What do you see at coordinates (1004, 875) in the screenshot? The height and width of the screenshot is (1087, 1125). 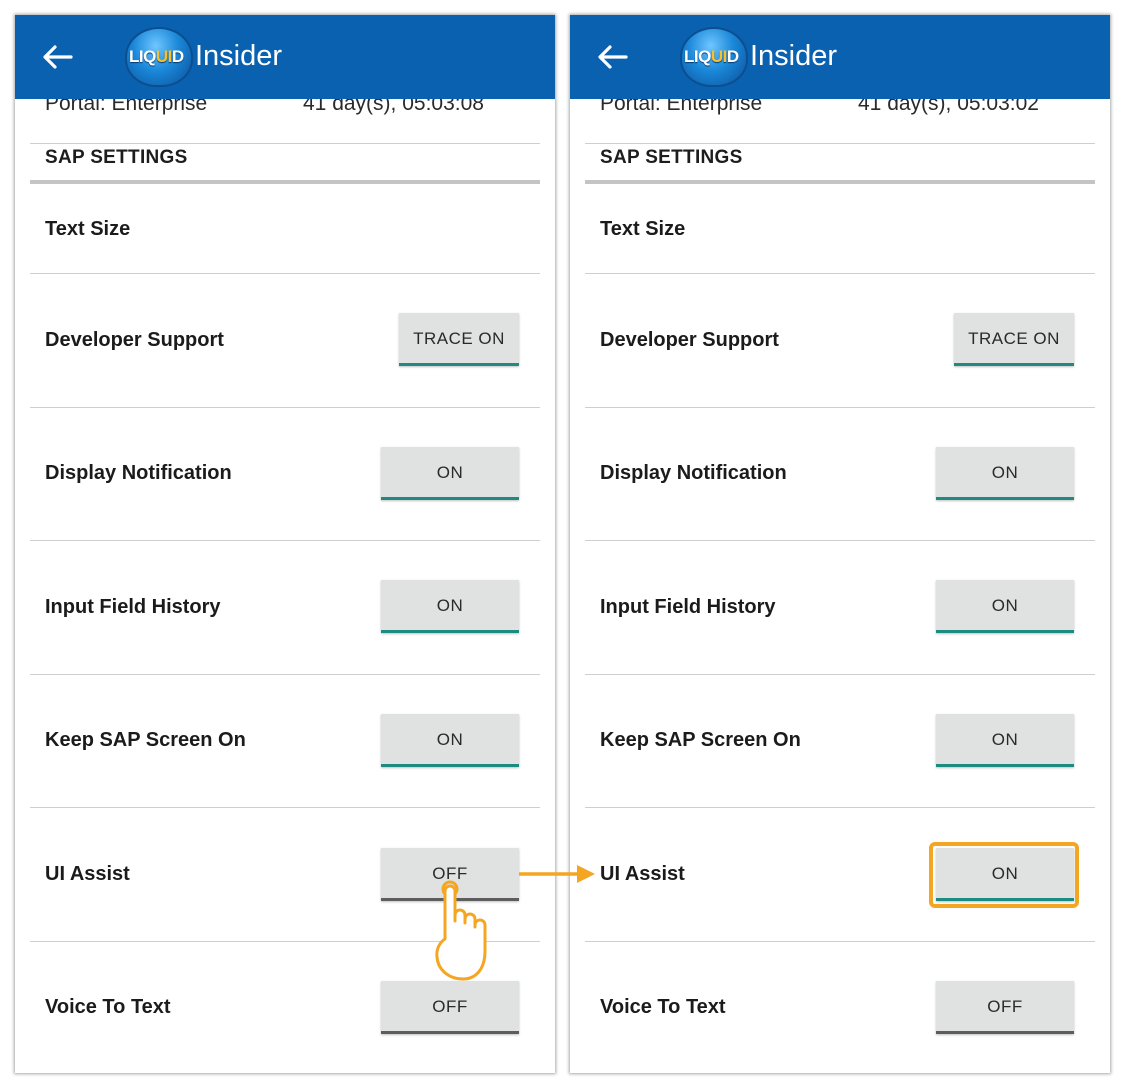 I see `ui-assist-highlight` at bounding box center [1004, 875].